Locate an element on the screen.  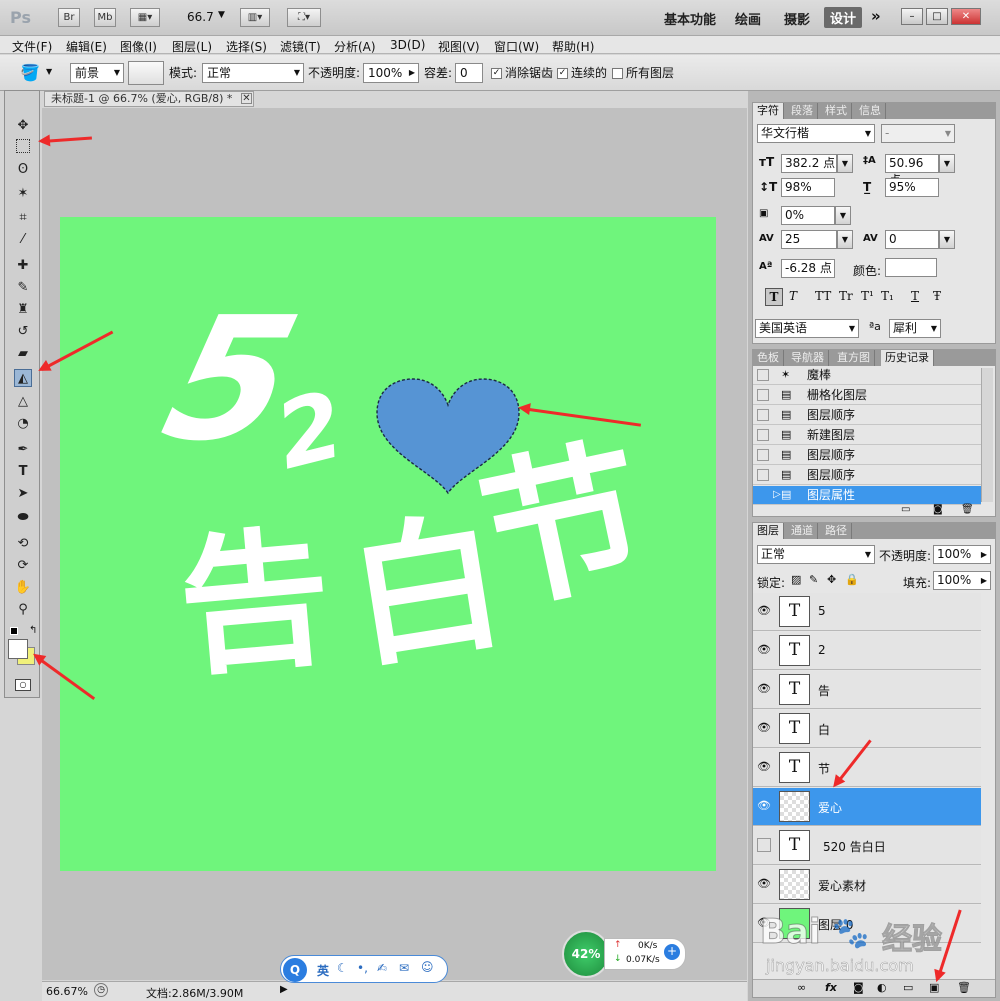
baseline-shift-field: -6.28 点 is located at coordinates (808, 268).